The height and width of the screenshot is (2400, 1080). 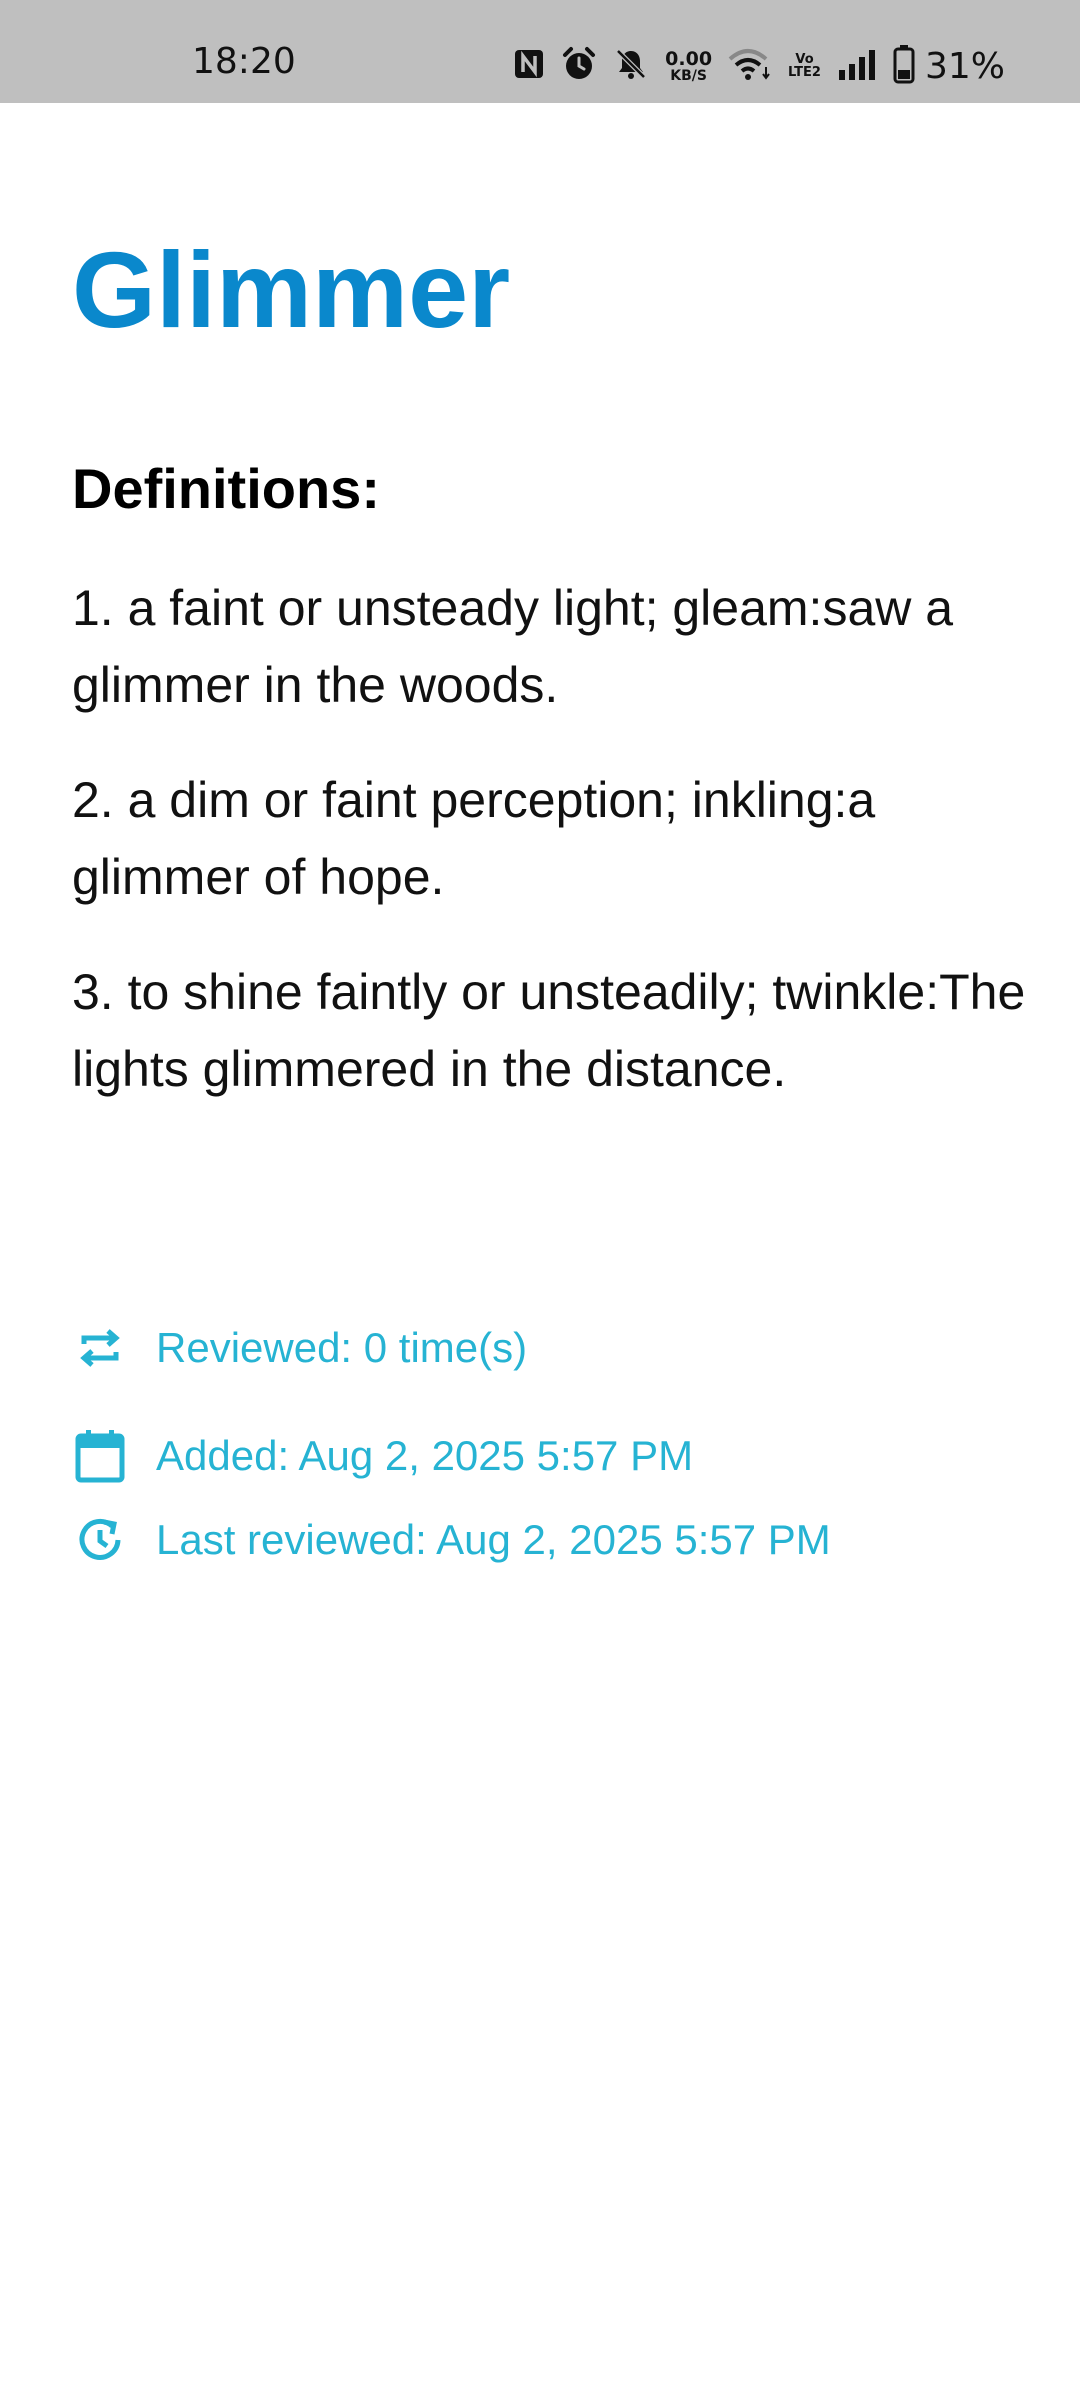 I want to click on history-icon, so click(x=100, y=1540).